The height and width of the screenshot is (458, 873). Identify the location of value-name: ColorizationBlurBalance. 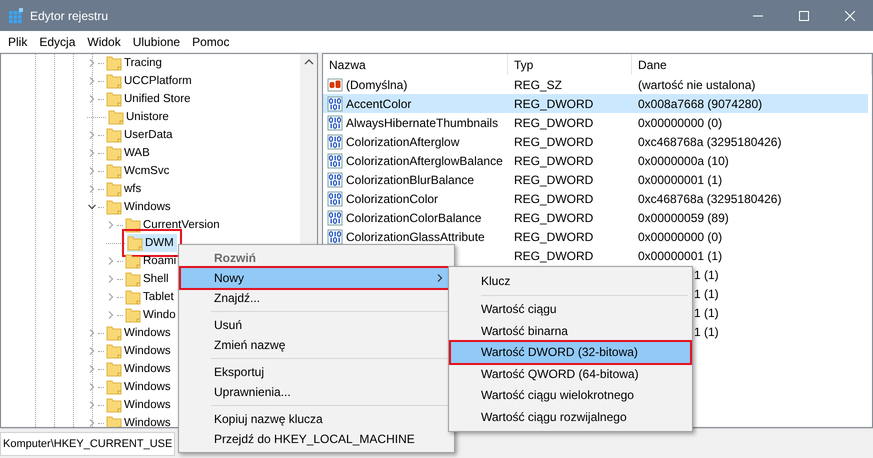
(410, 179).